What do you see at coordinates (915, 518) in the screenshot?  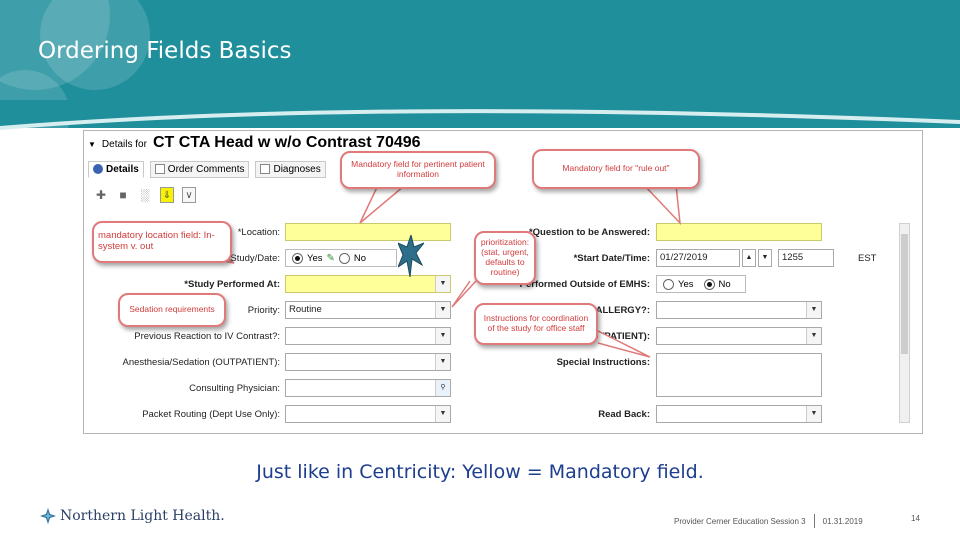 I see `page-number: 14` at bounding box center [915, 518].